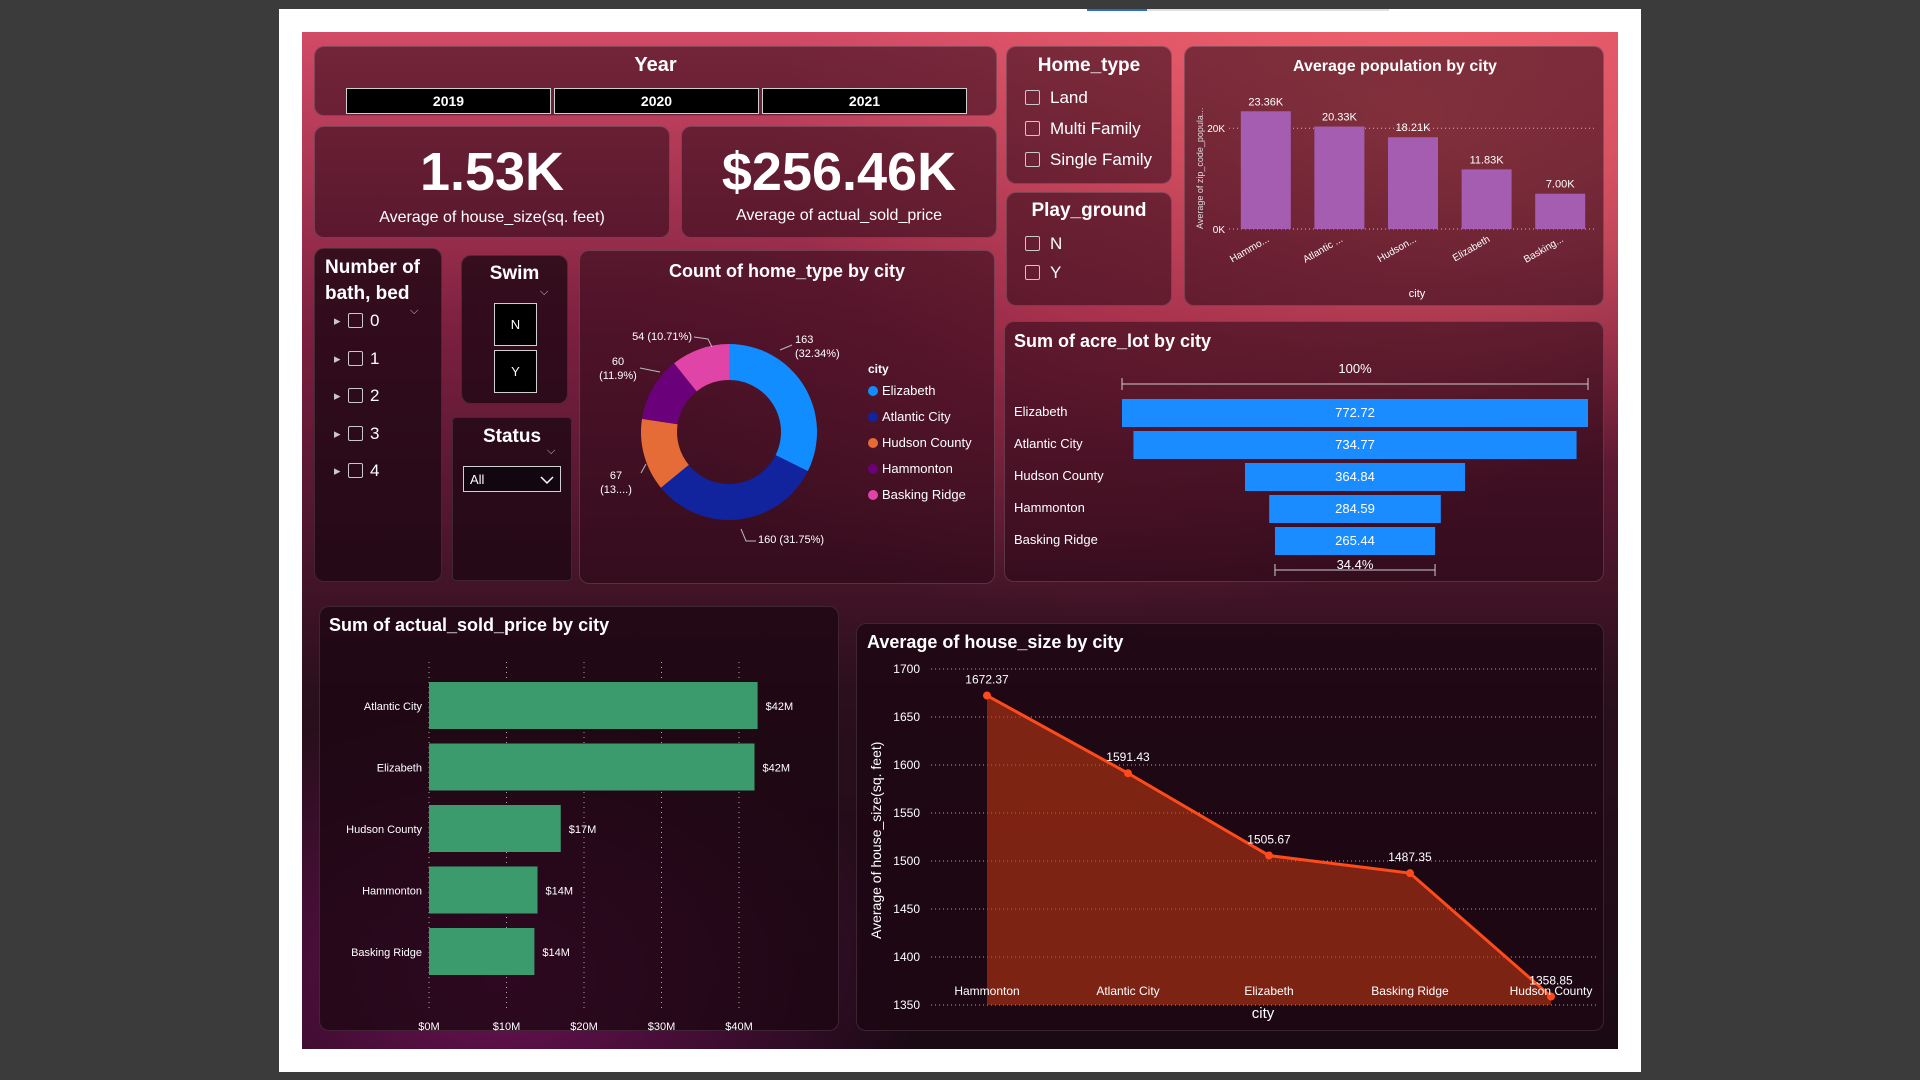 This screenshot has width=1920, height=1080. What do you see at coordinates (378, 415) in the screenshot?
I see `bath-bed-slicer: Number of bath, bed ⌵ ▸ 0 ▸ 1 ▸ 2 ▸ 3 ▸ 4` at bounding box center [378, 415].